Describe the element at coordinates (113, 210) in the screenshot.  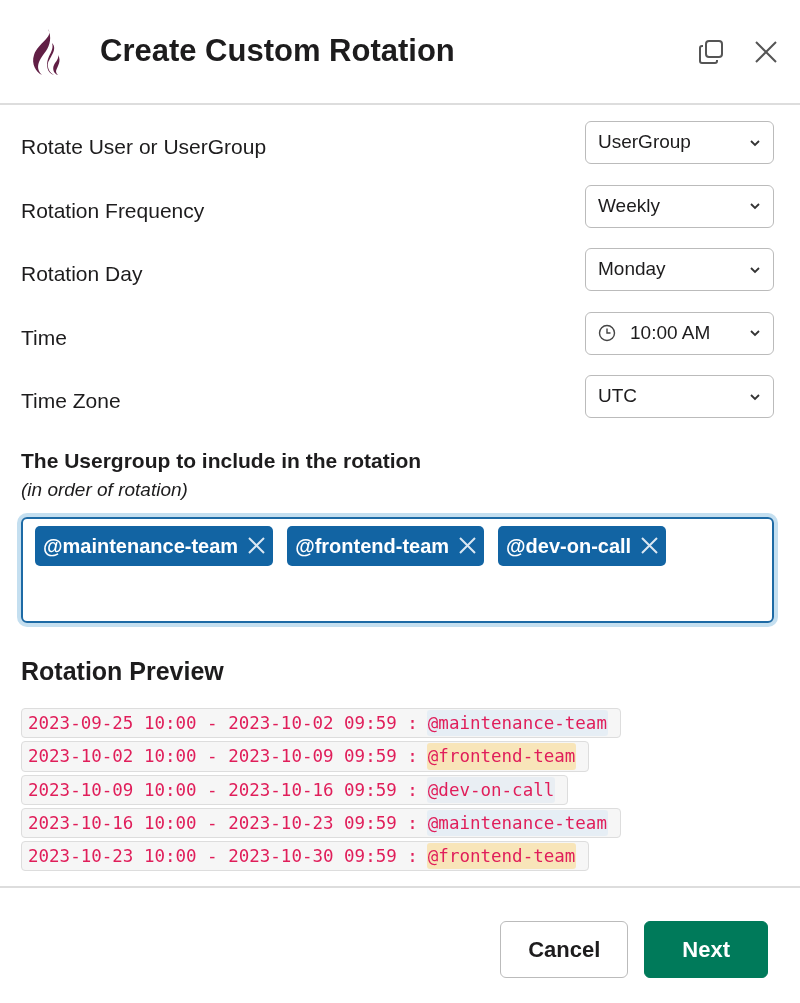
I see `field-label: Rotation Frequency` at that location.